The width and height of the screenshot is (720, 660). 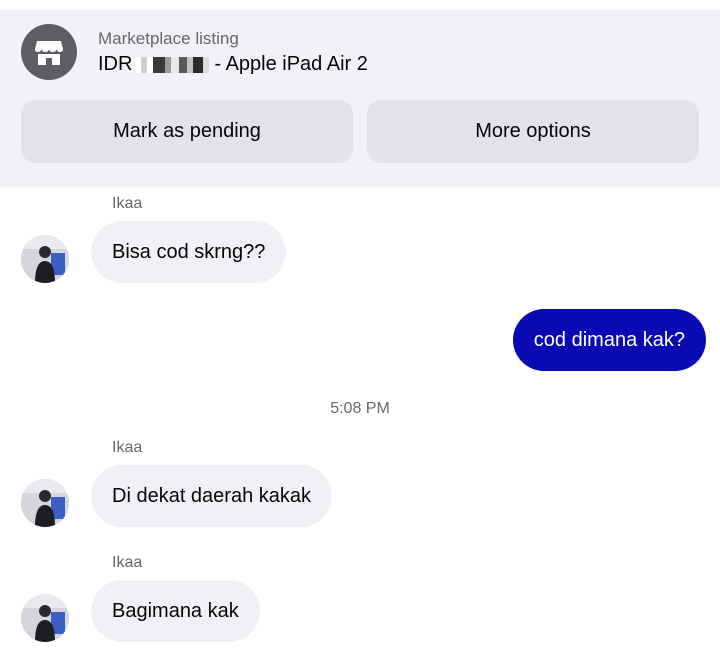 What do you see at coordinates (360, 408) in the screenshot?
I see `message-timestamp: 5:08 PM` at bounding box center [360, 408].